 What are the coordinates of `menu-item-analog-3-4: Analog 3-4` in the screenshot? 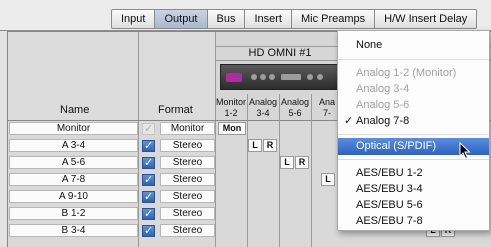 It's located at (413, 89).